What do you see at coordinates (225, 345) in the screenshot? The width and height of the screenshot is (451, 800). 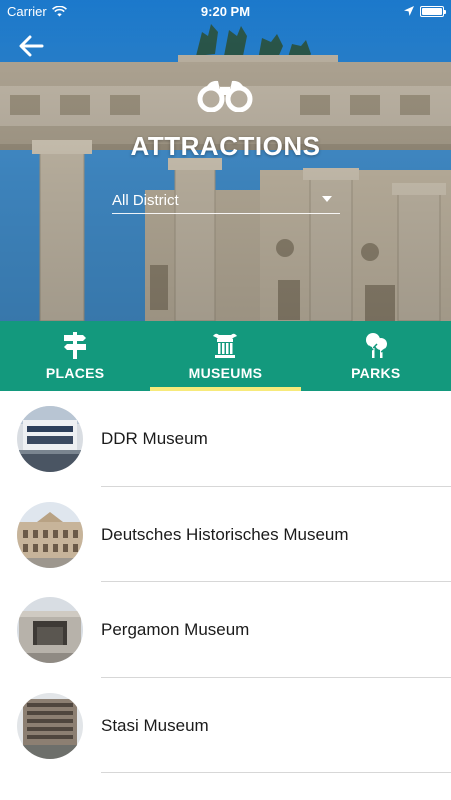 I see `museum-icon` at bounding box center [225, 345].